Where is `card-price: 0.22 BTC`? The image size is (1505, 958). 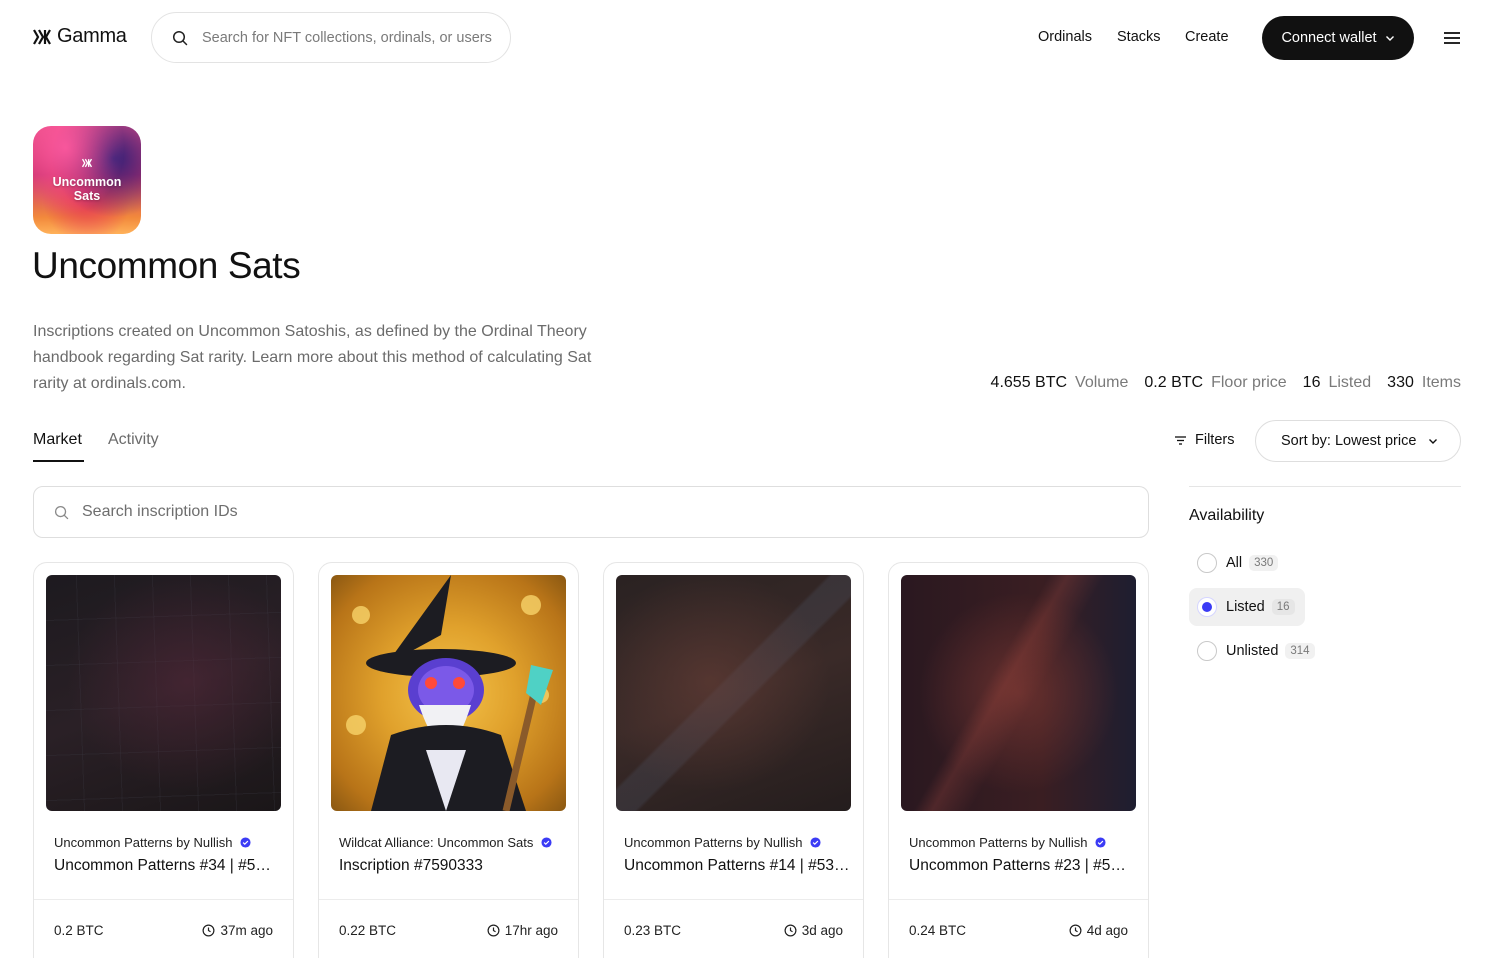 card-price: 0.22 BTC is located at coordinates (368, 930).